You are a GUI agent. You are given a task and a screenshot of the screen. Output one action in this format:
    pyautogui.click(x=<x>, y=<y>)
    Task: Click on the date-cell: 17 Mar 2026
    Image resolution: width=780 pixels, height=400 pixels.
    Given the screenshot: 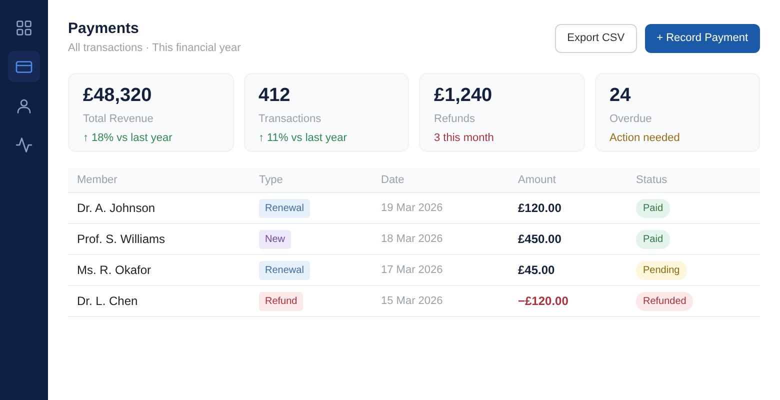 What is the action you would take?
    pyautogui.click(x=440, y=270)
    